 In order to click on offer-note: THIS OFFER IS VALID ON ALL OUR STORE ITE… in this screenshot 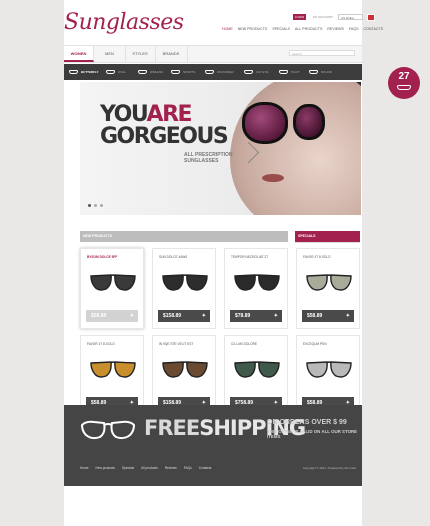, I will do `click(312, 434)`.